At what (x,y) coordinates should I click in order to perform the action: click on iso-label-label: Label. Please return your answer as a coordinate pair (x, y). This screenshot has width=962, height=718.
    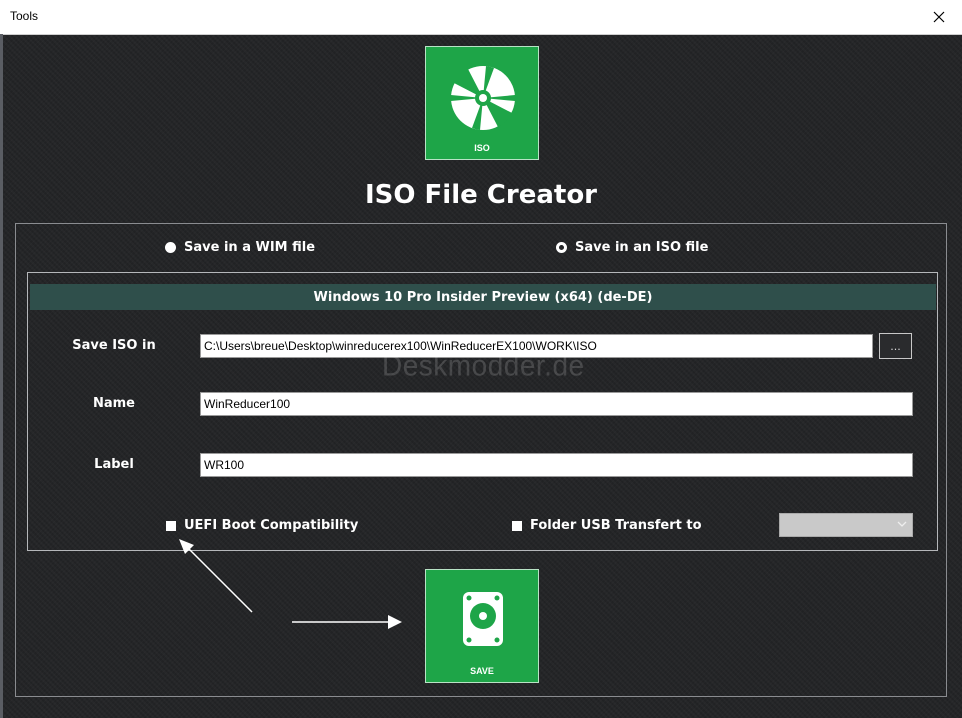
    Looking at the image, I should click on (114, 464).